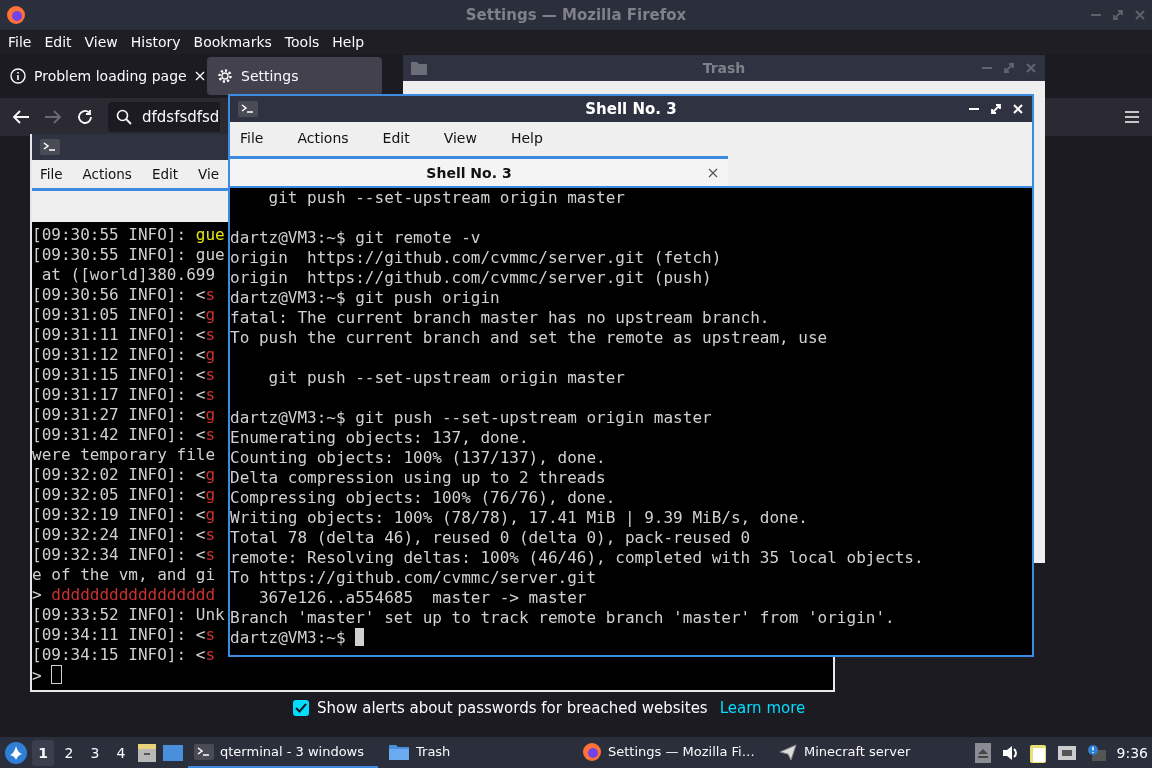  What do you see at coordinates (422, 598) in the screenshot?
I see `terminal-line: 367e126..a554685 master -> master` at bounding box center [422, 598].